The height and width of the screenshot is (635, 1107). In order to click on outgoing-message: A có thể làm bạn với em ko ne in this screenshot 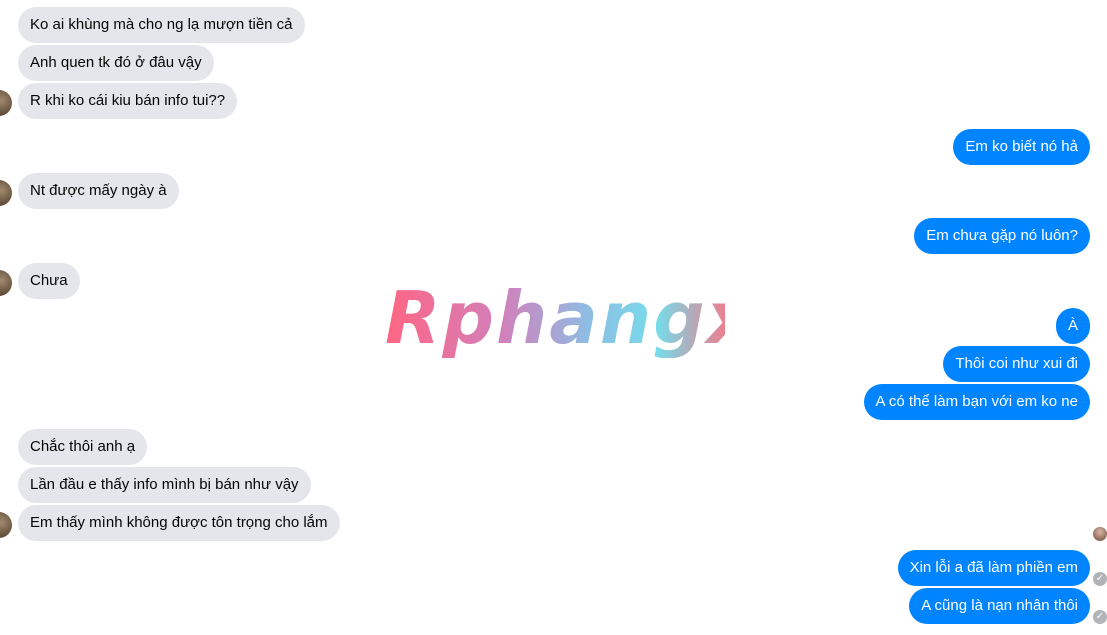, I will do `click(976, 402)`.